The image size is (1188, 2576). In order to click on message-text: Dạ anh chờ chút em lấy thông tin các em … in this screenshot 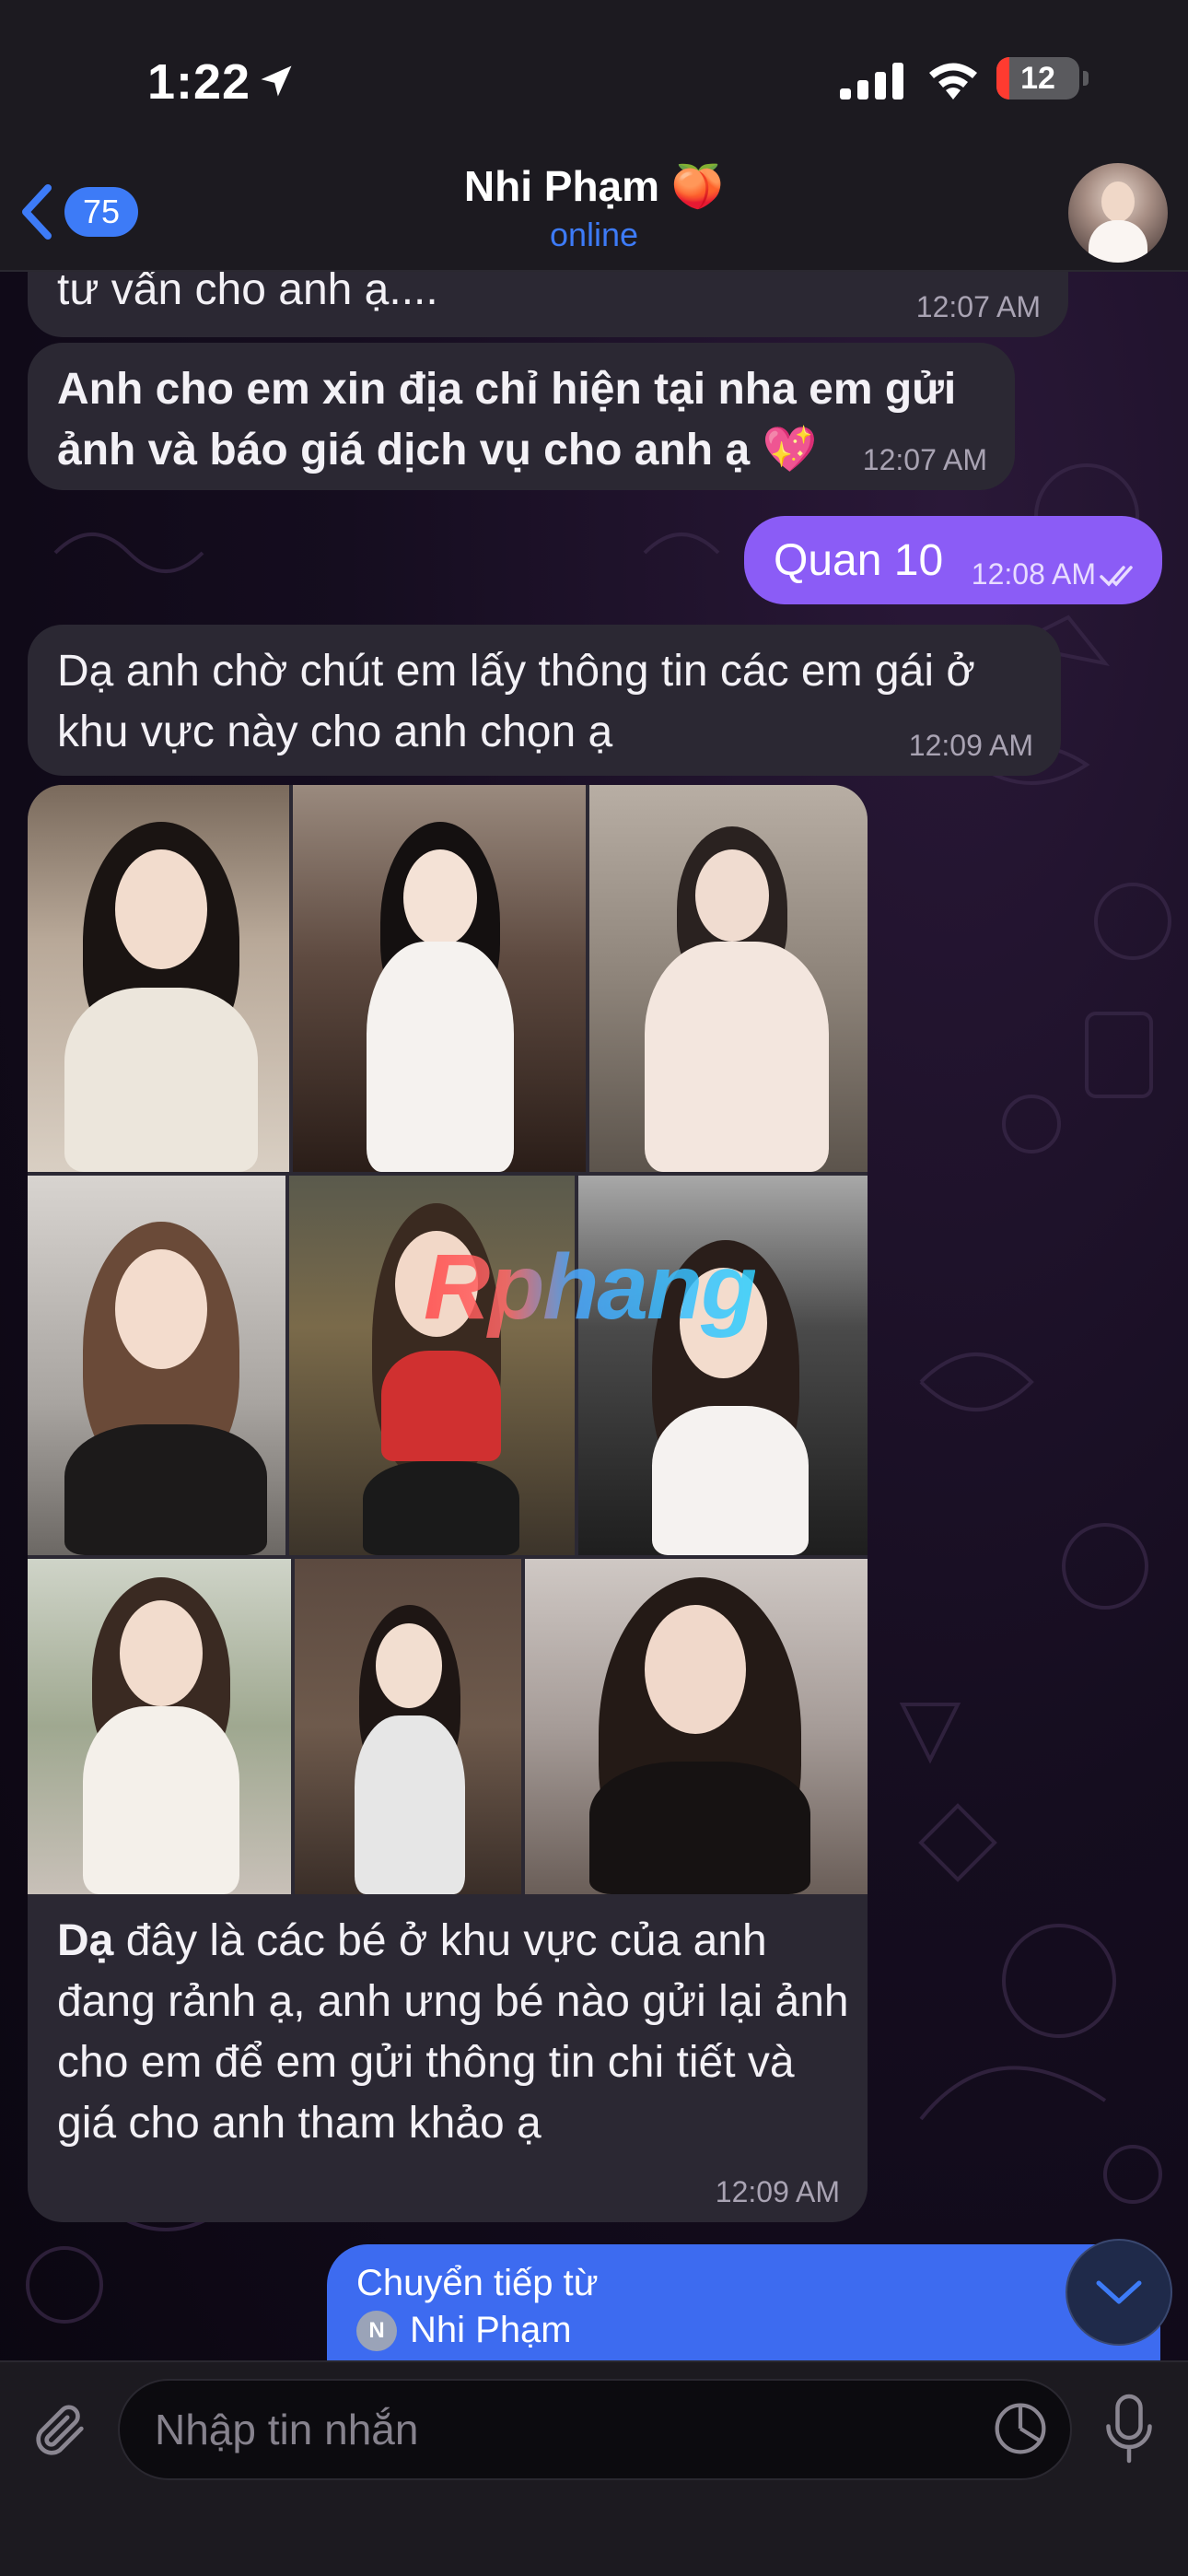, I will do `click(516, 701)`.